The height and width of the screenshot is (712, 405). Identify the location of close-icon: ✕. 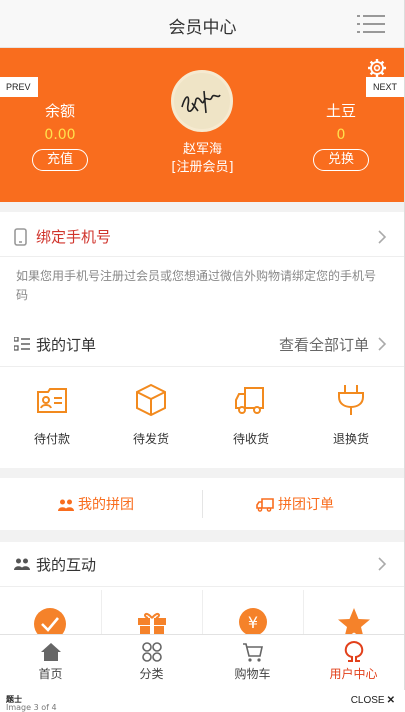
(390, 700).